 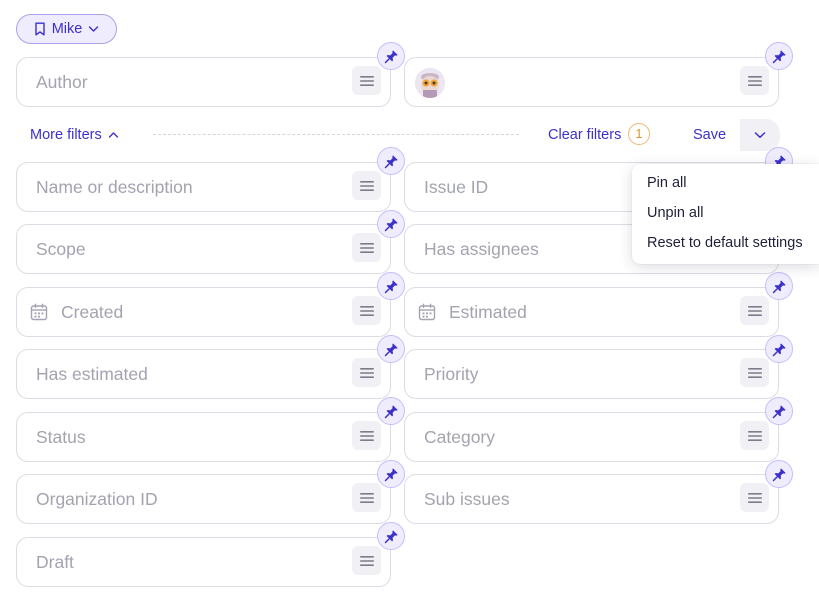 I want to click on filter-placeholder: Created, so click(x=92, y=312).